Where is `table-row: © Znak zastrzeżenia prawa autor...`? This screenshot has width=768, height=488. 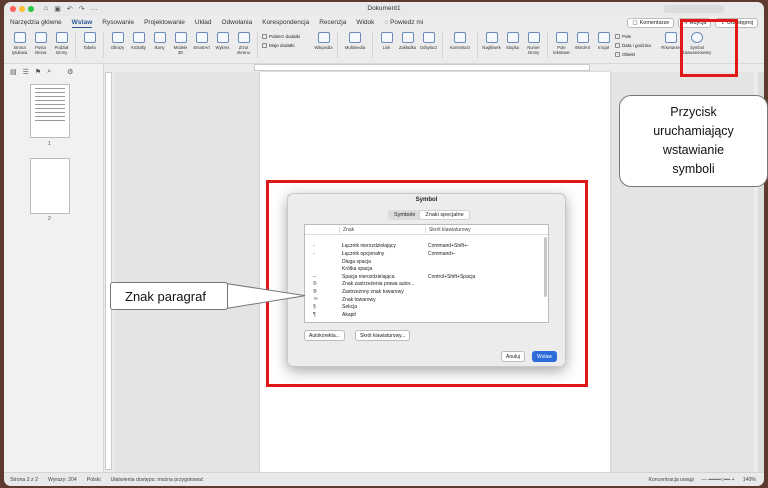
table-row: © Znak zastrzeżenia prawa autor... is located at coordinates (426, 285).